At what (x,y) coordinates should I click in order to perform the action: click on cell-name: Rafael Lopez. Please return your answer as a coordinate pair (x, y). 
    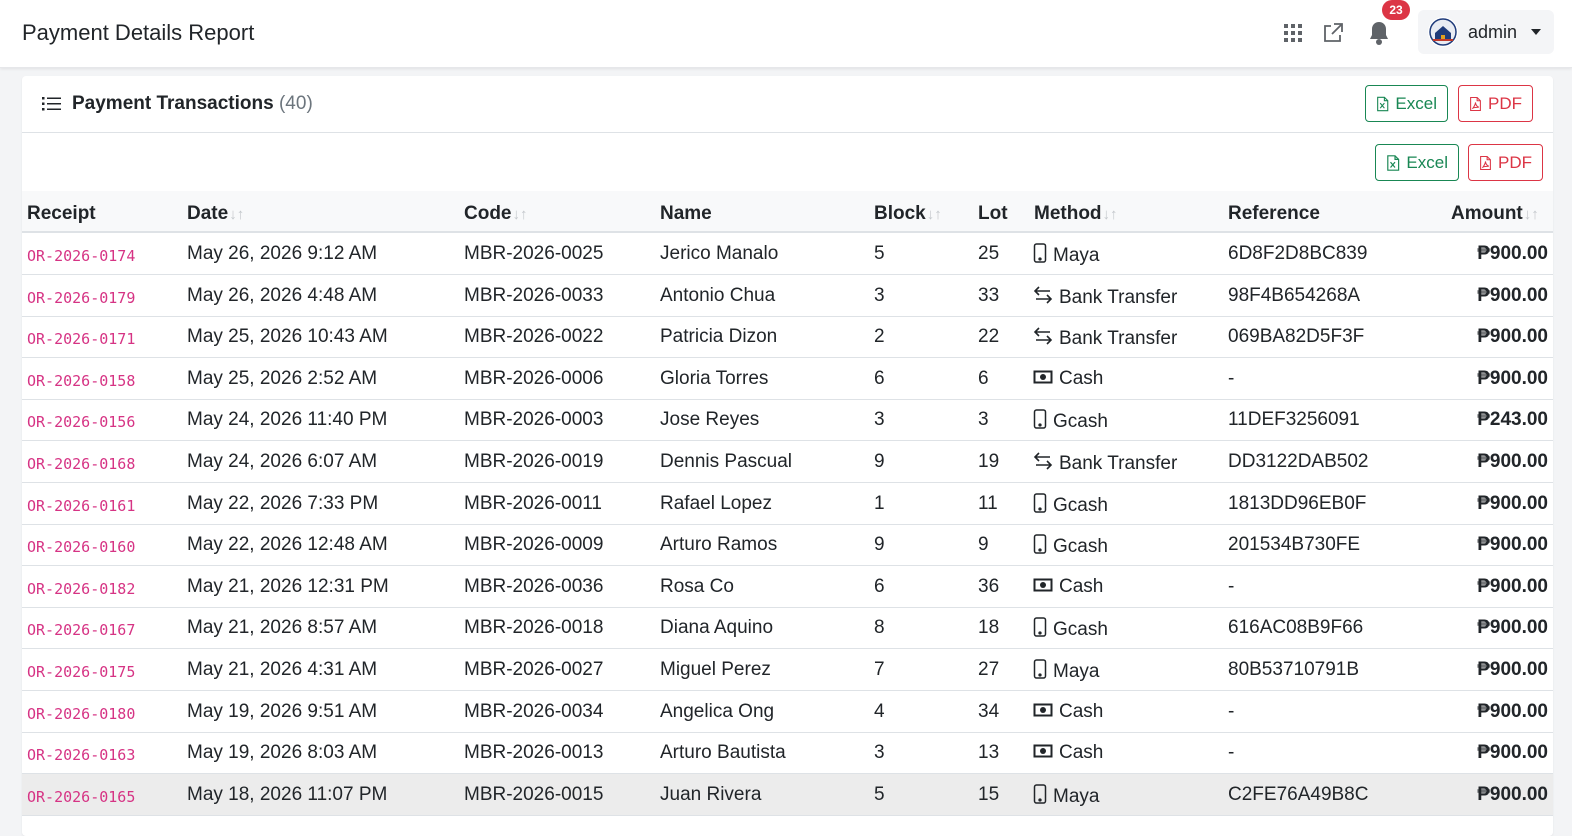
    Looking at the image, I should click on (716, 503).